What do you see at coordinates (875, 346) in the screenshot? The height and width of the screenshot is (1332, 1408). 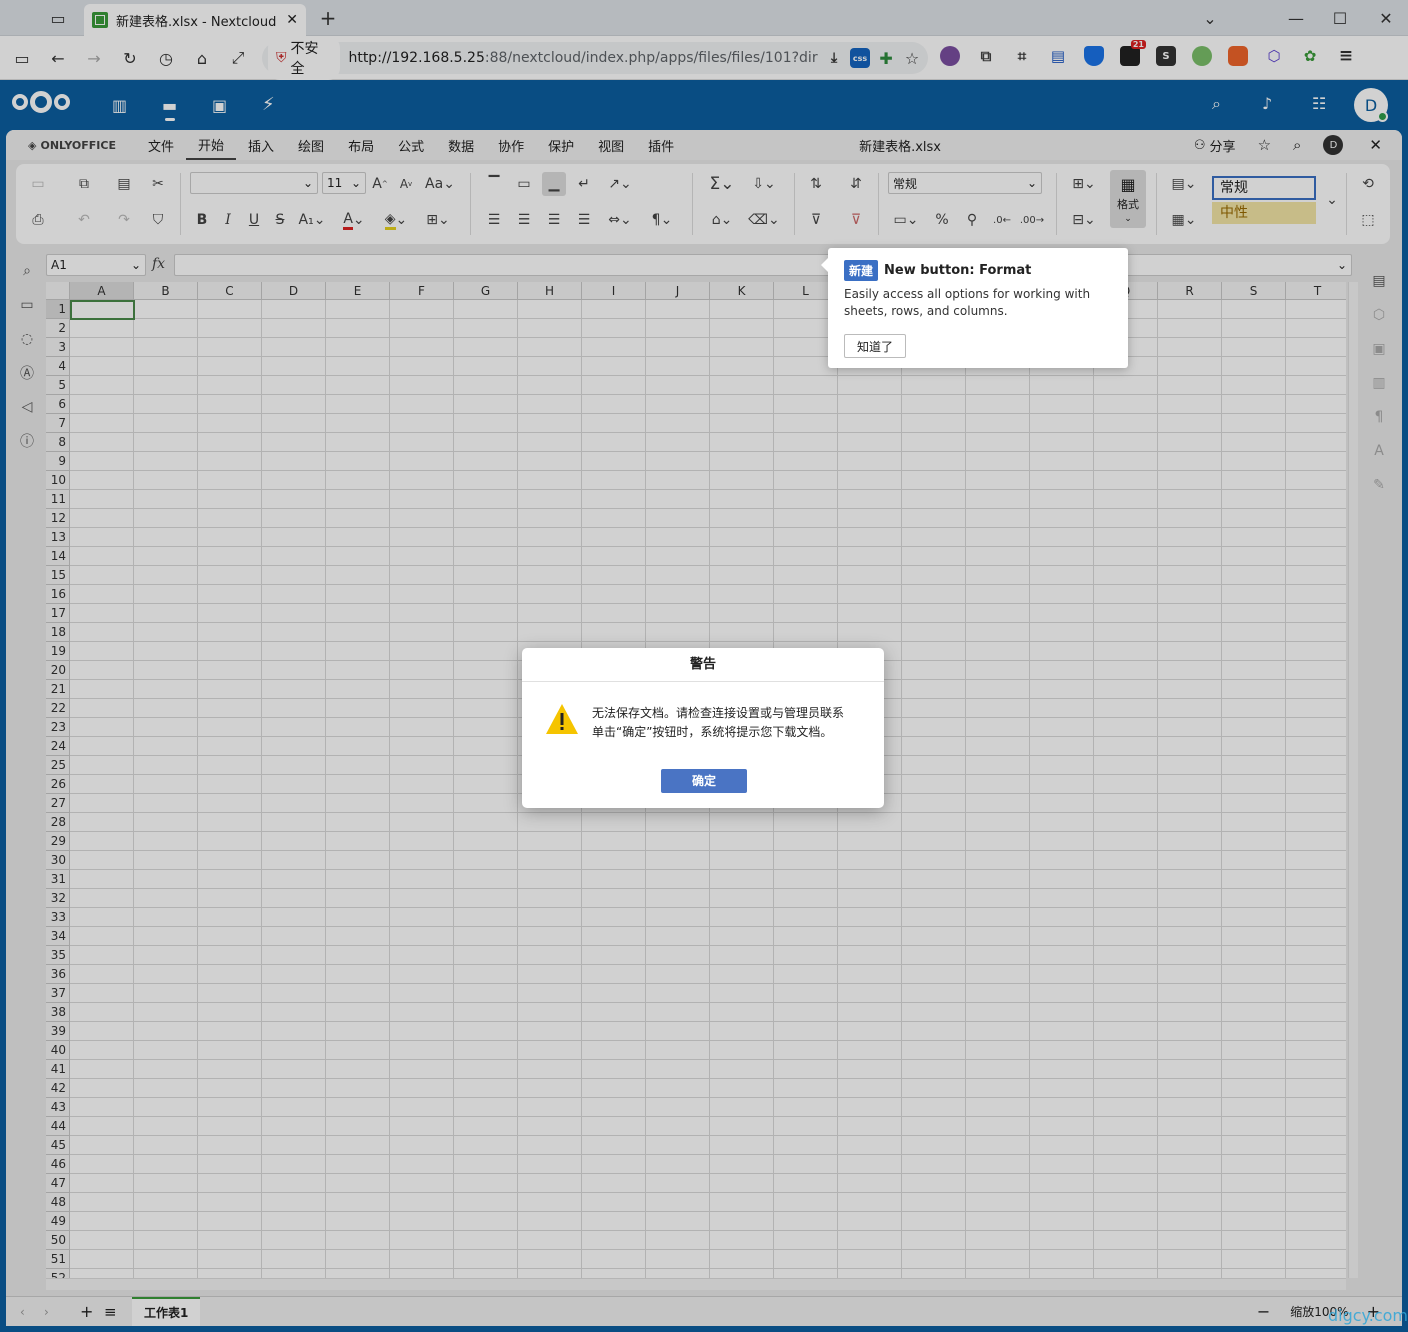 I see `got-it-button: 知道了` at bounding box center [875, 346].